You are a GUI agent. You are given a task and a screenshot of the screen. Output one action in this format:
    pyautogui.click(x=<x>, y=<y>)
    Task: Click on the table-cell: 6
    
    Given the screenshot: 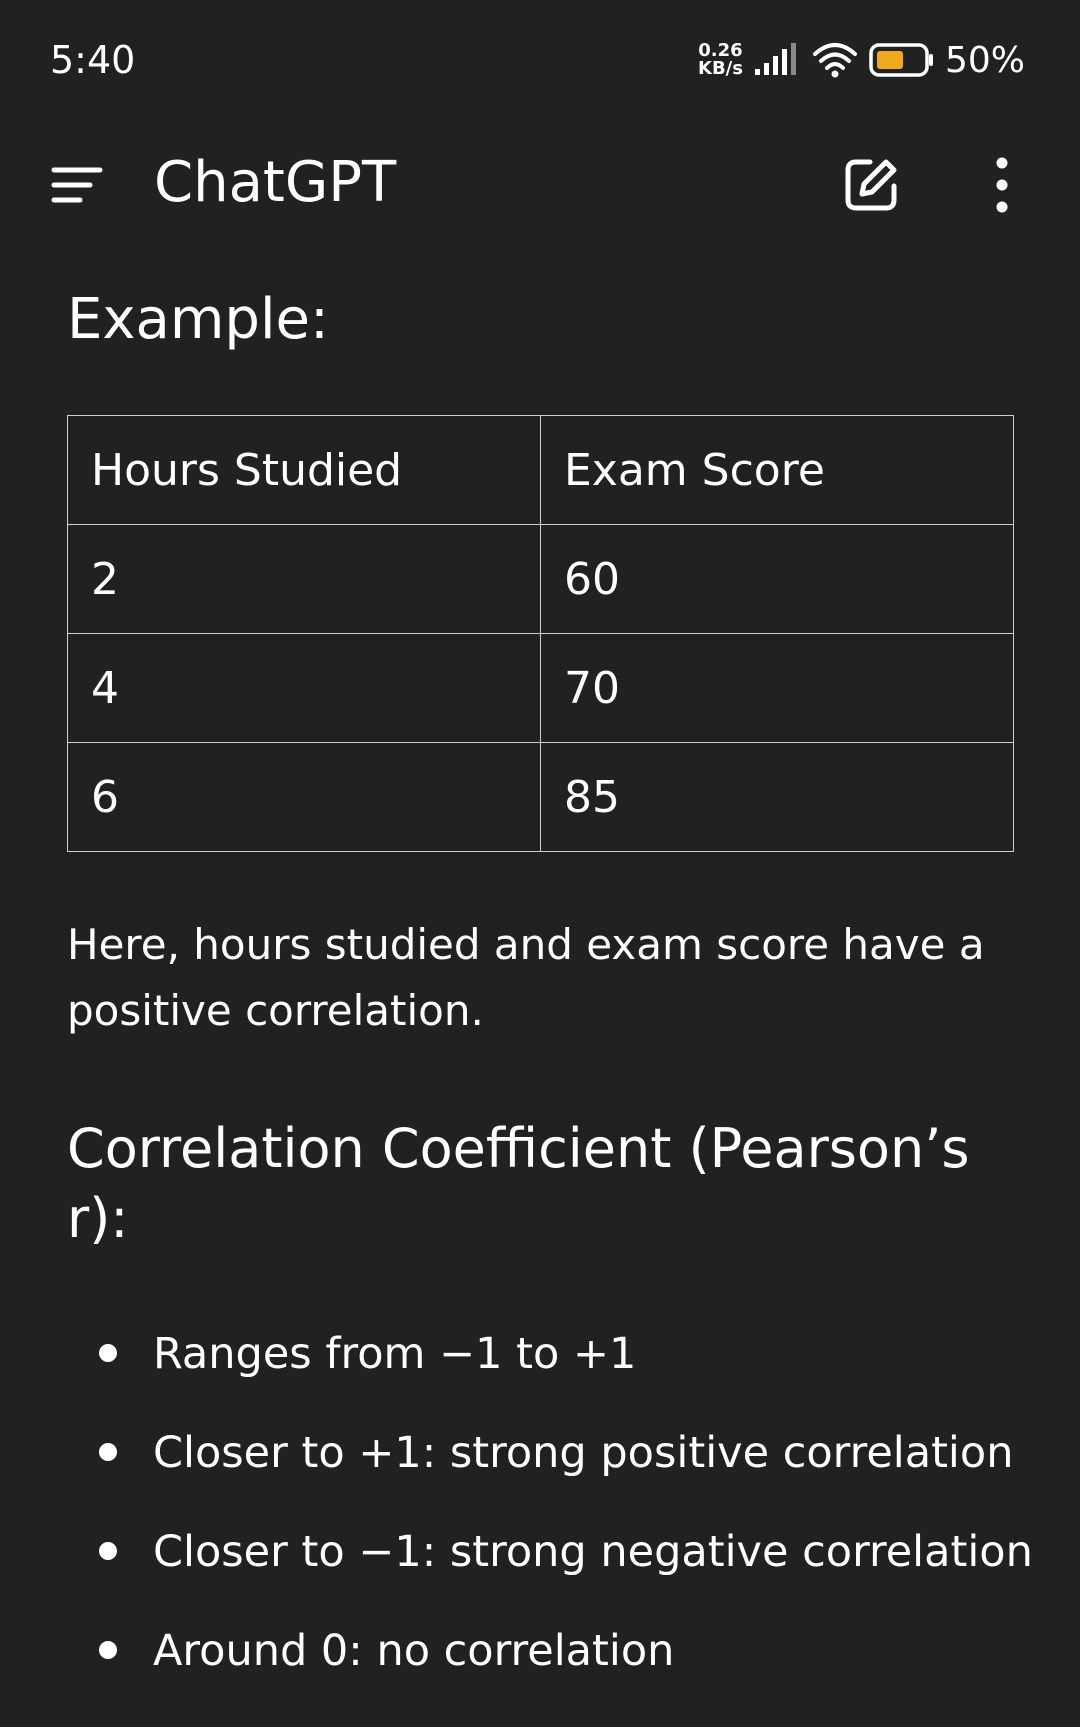 What is the action you would take?
    pyautogui.click(x=304, y=797)
    